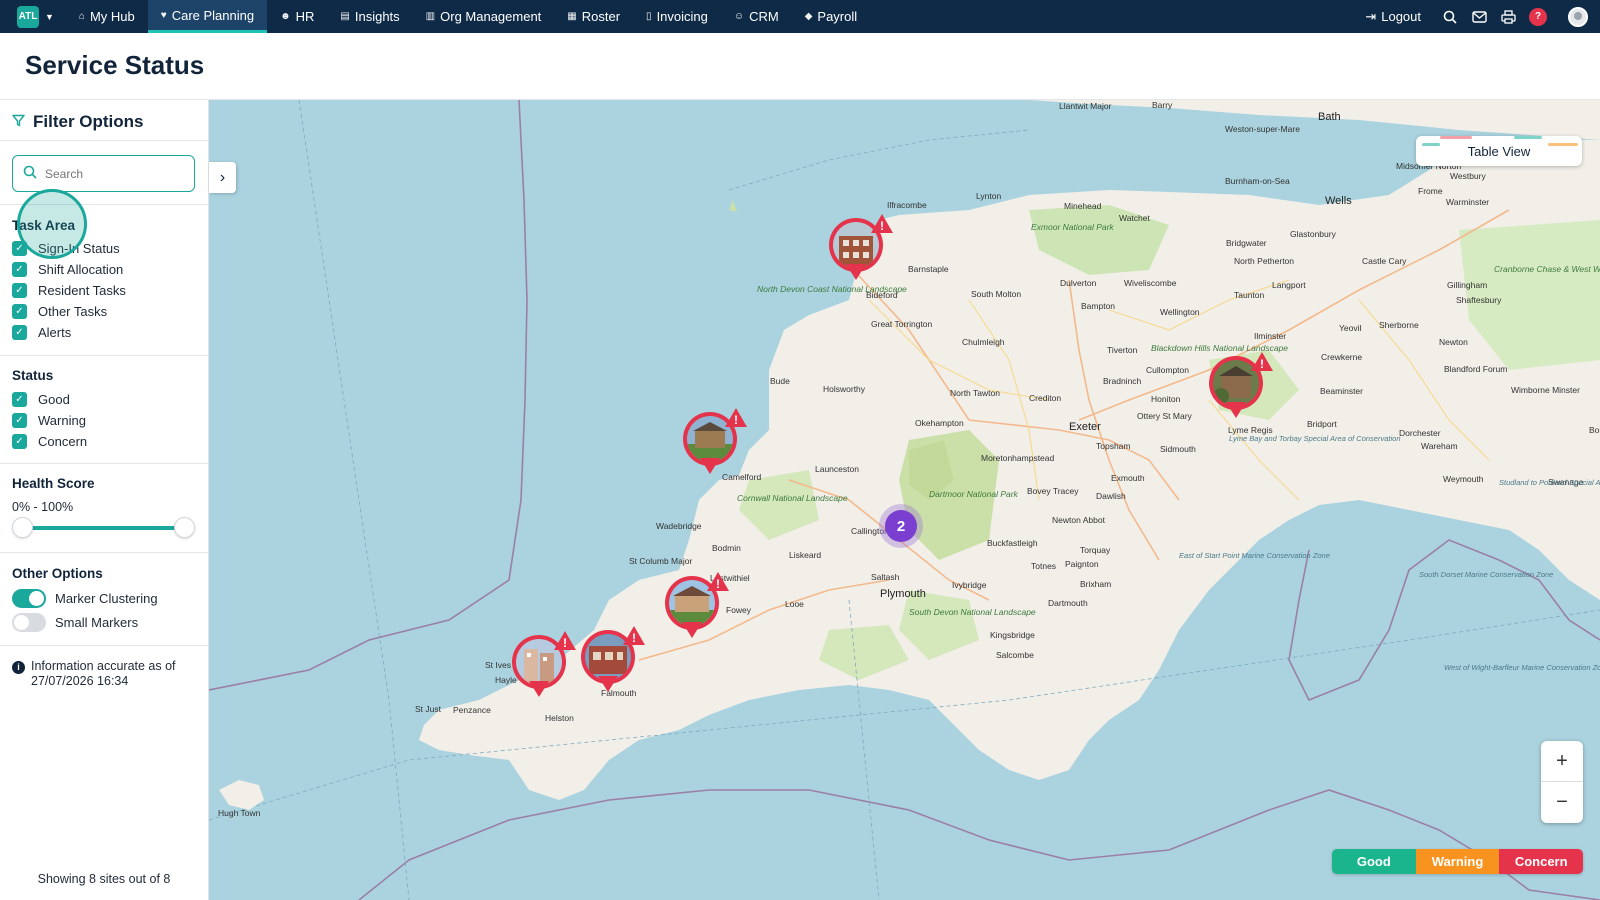  What do you see at coordinates (163, 15) in the screenshot?
I see `heart-icon: ♥` at bounding box center [163, 15].